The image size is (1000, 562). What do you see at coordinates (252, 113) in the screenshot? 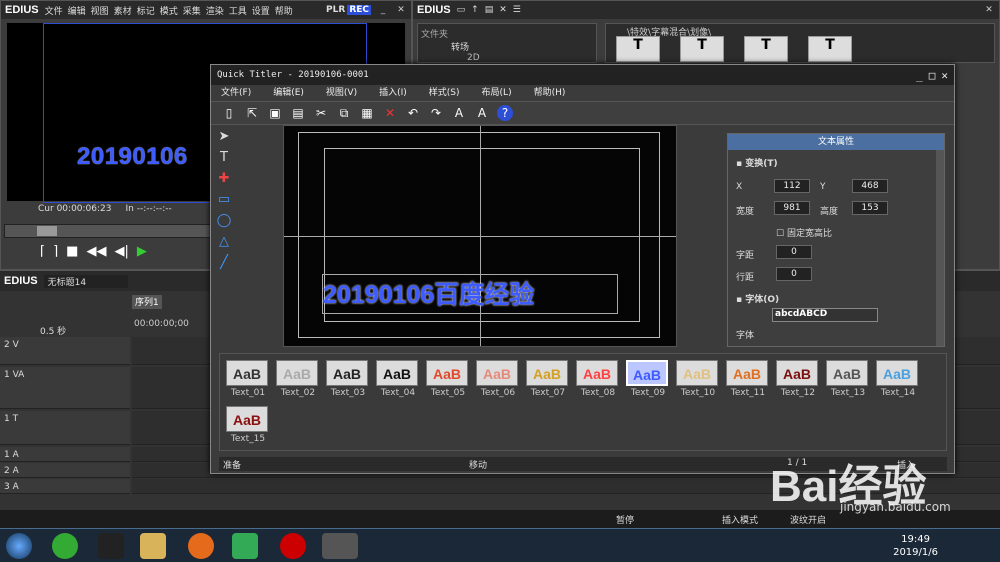
I see `open-icon: ⇱` at bounding box center [252, 113].